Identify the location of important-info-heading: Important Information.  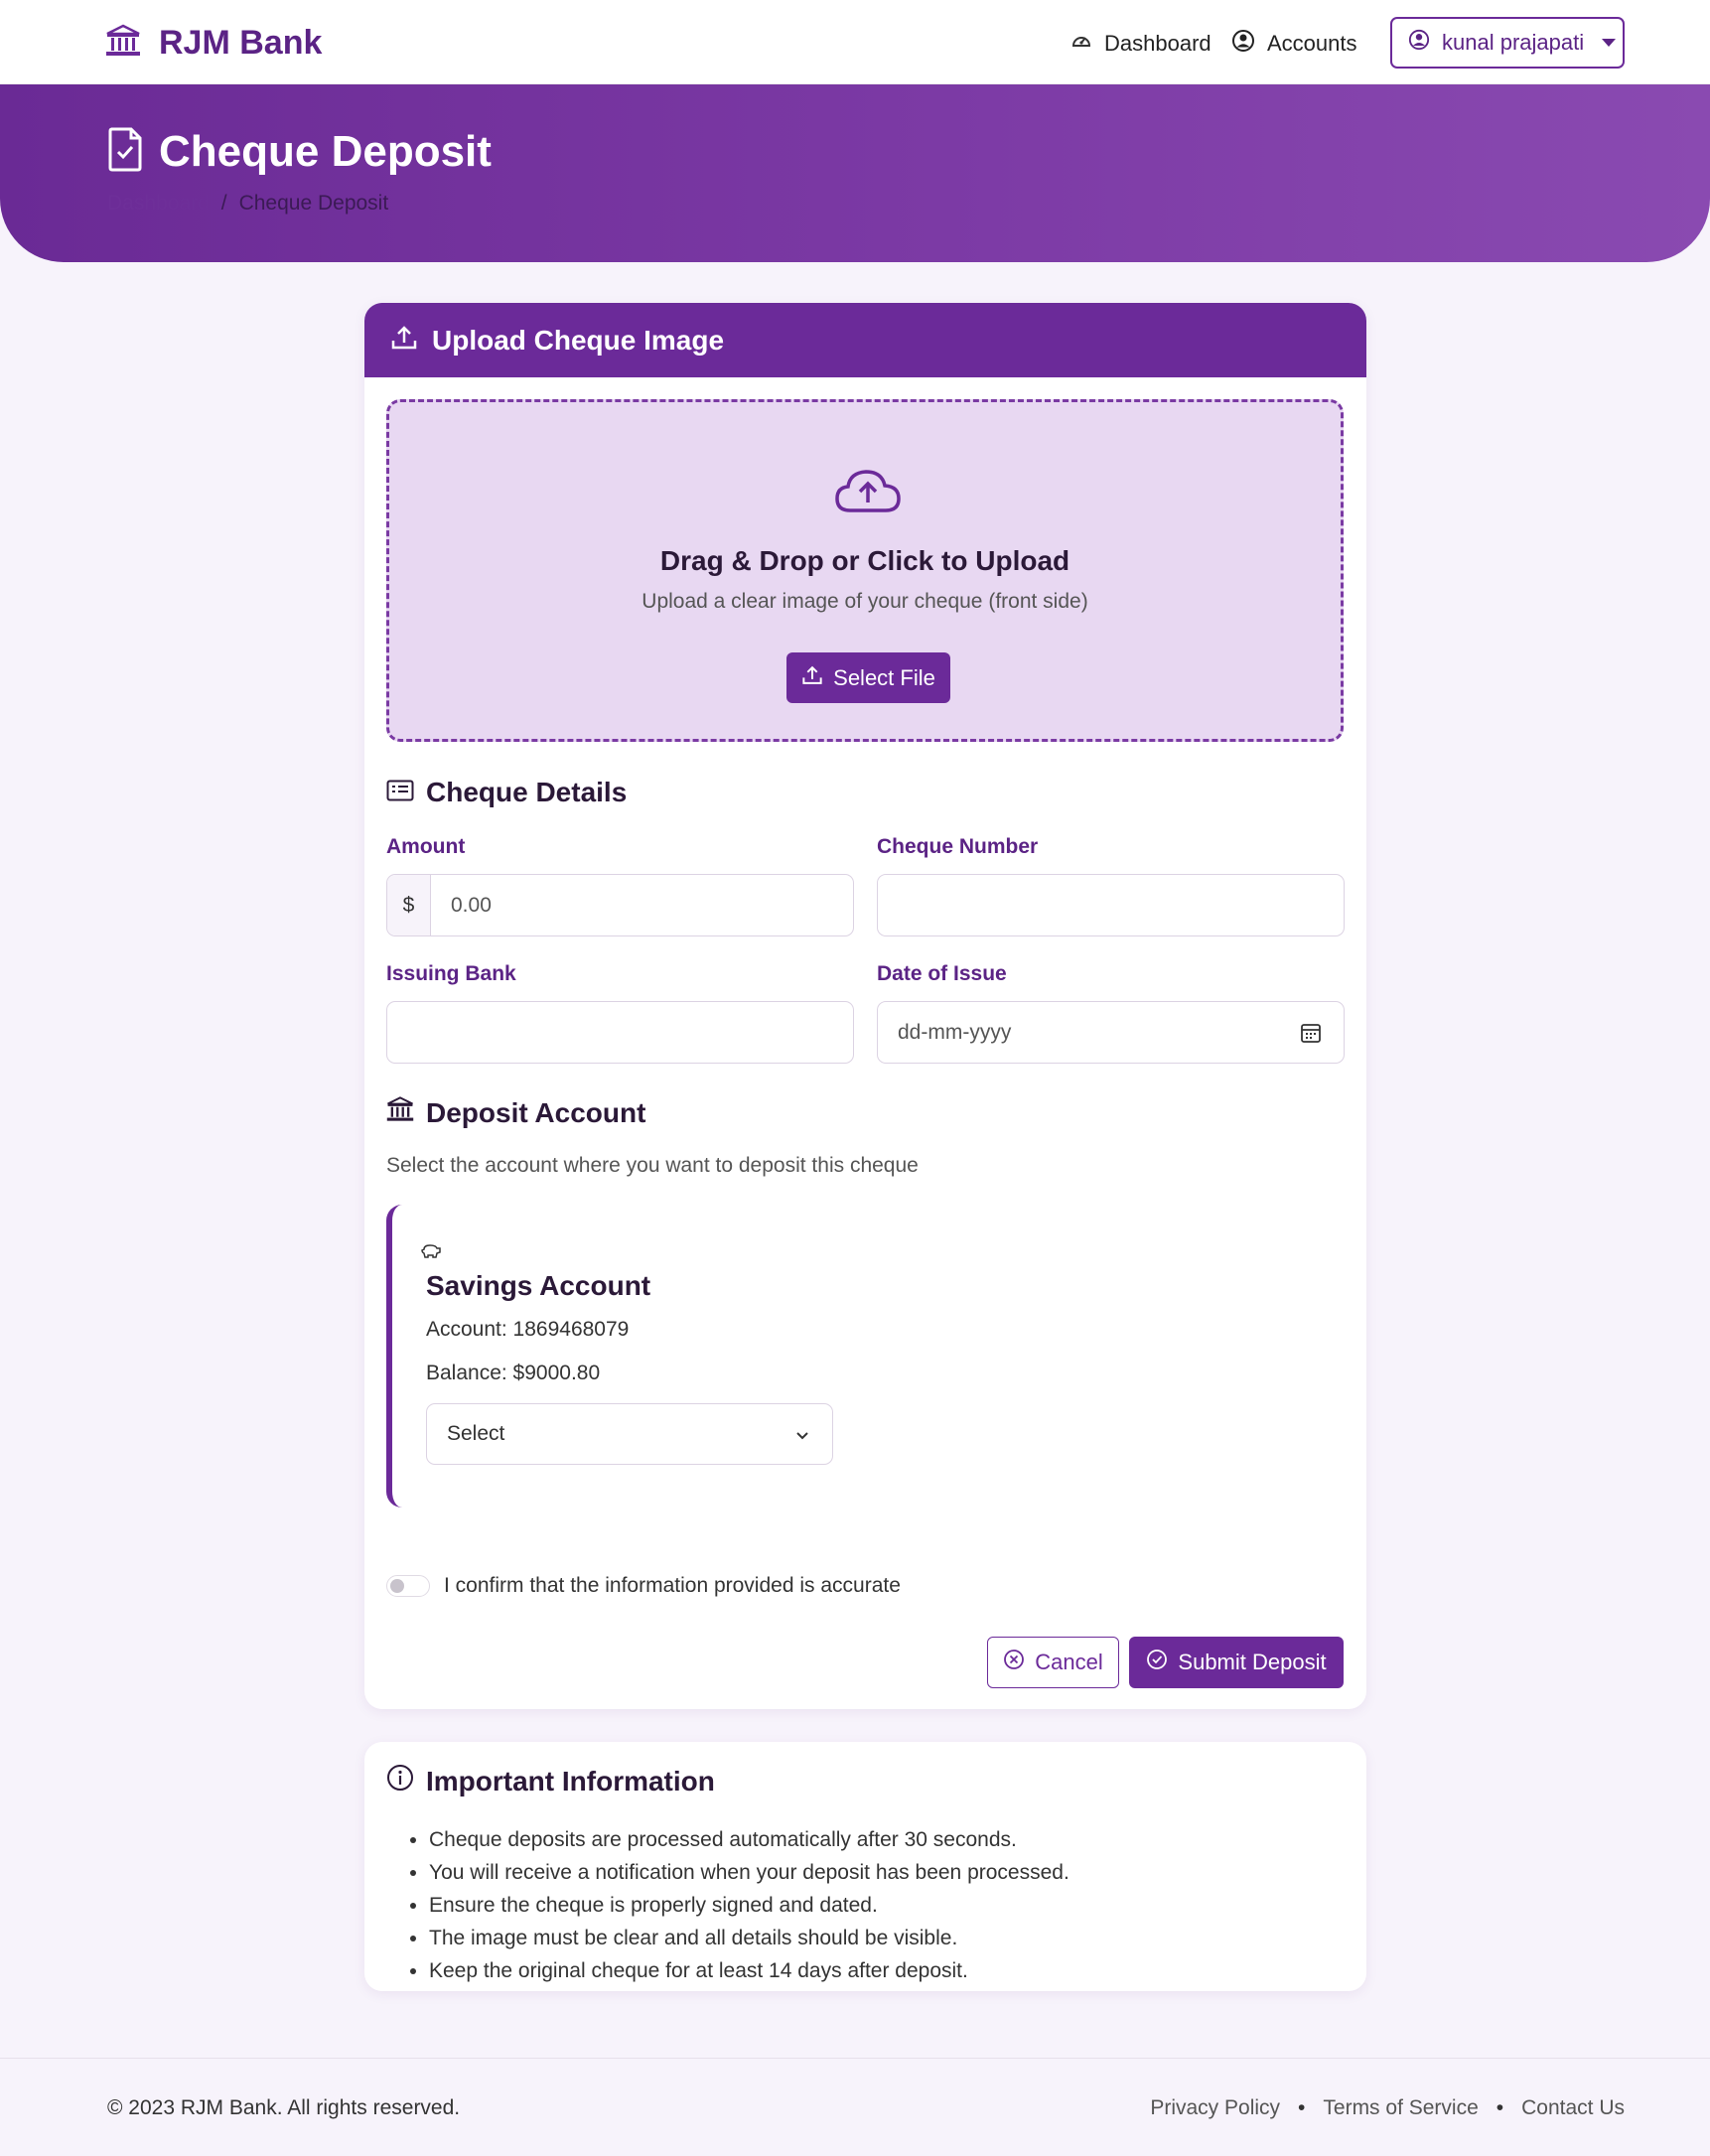
(550, 1781).